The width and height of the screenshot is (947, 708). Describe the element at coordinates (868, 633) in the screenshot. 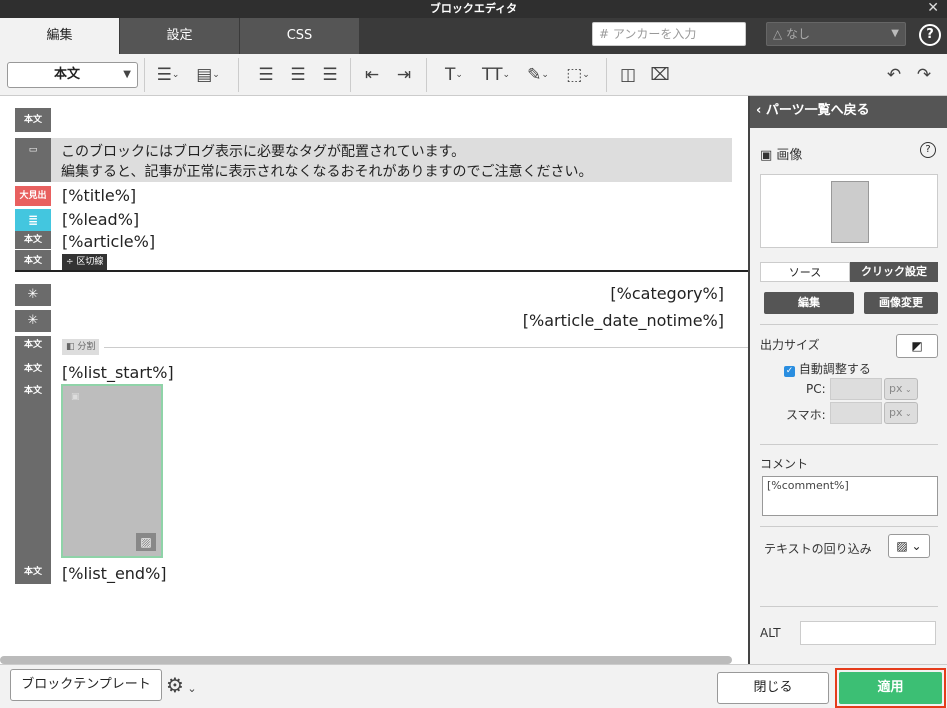

I see `alt-input` at that location.